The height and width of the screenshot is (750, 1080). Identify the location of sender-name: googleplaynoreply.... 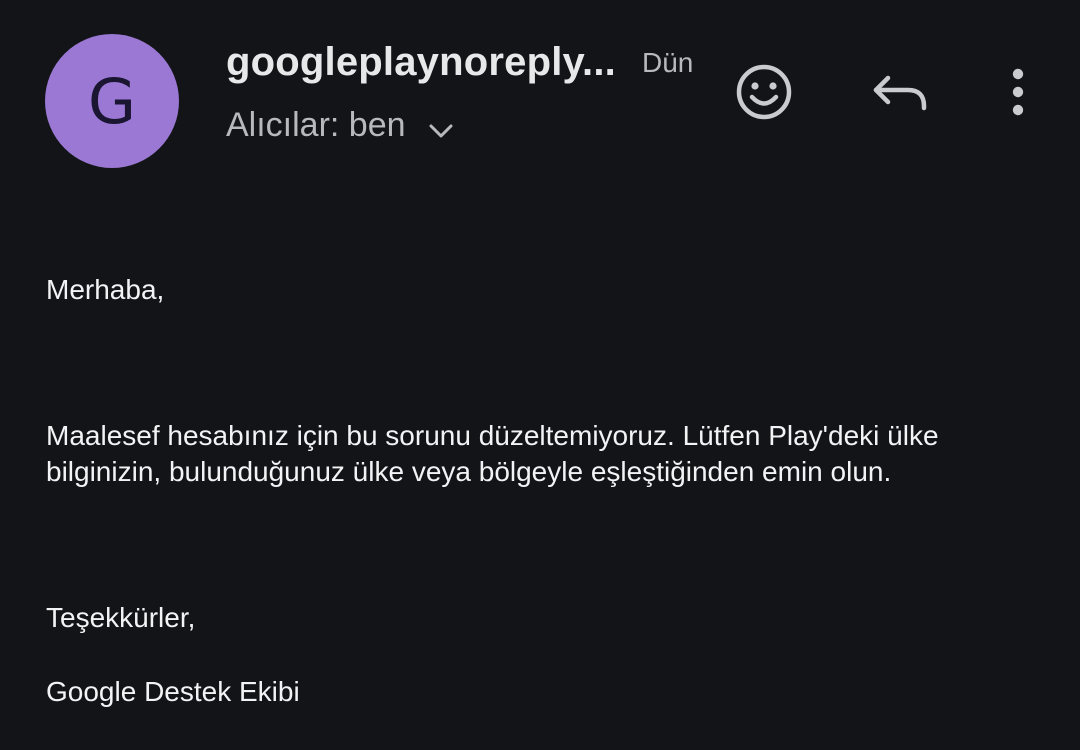
(421, 62).